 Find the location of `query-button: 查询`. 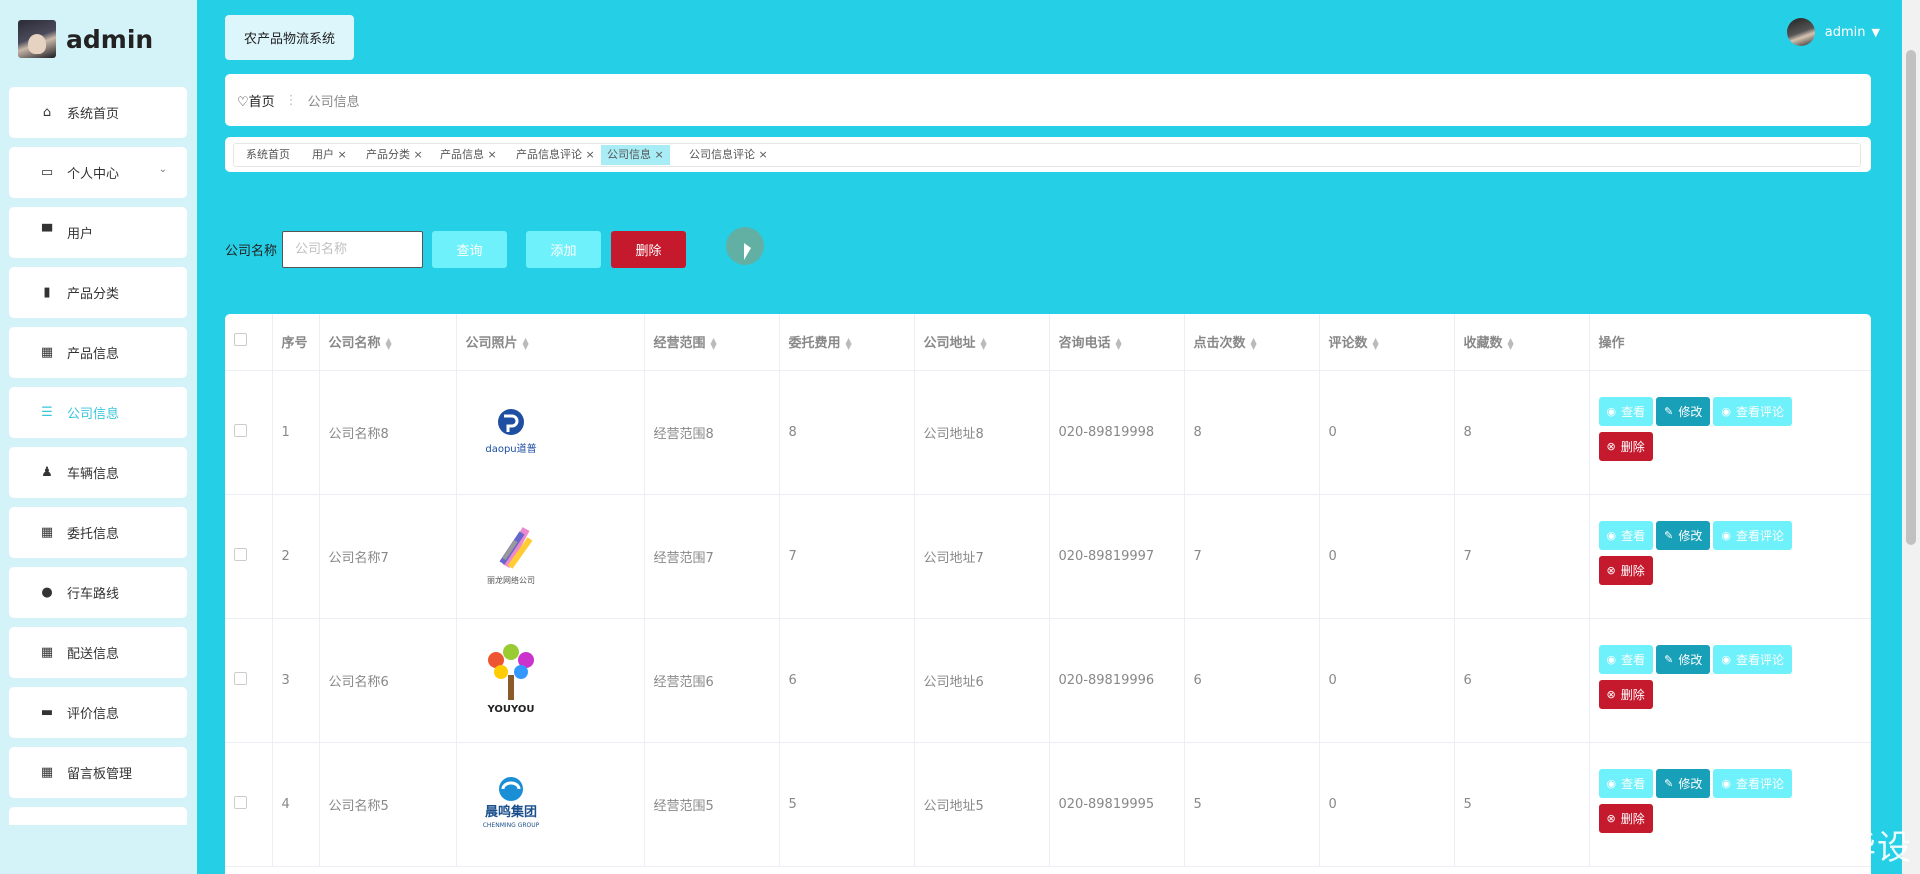

query-button: 查询 is located at coordinates (469, 249).